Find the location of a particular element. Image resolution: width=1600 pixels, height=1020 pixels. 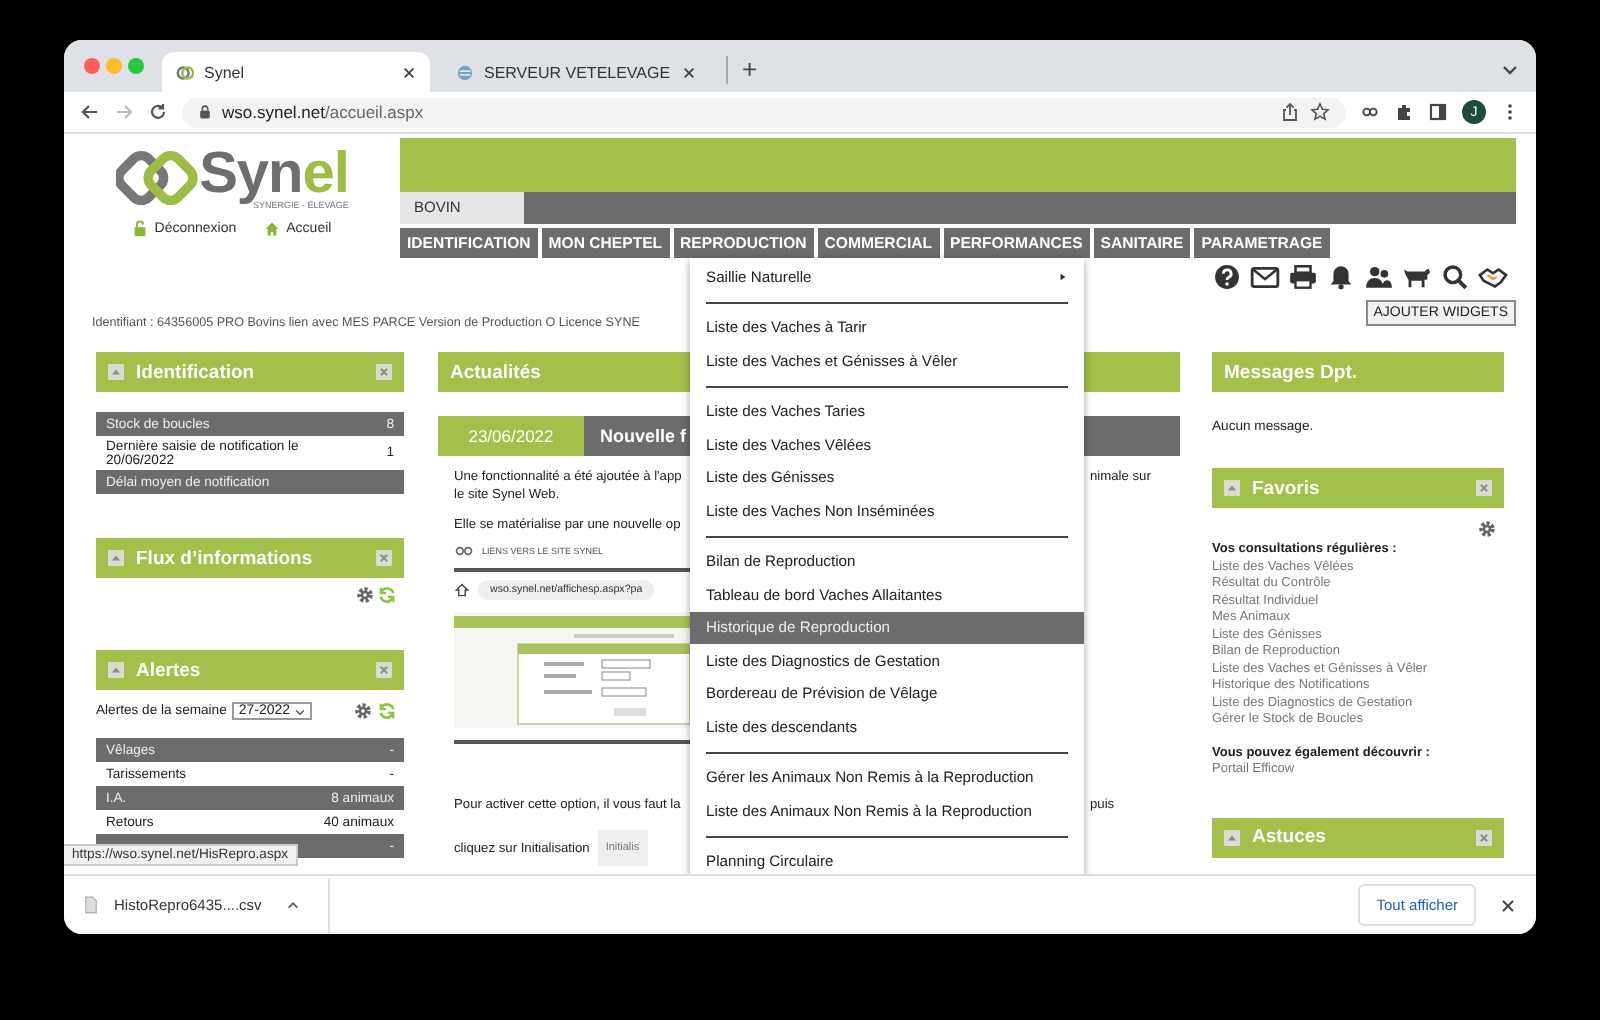

file-icon is located at coordinates (91, 905).